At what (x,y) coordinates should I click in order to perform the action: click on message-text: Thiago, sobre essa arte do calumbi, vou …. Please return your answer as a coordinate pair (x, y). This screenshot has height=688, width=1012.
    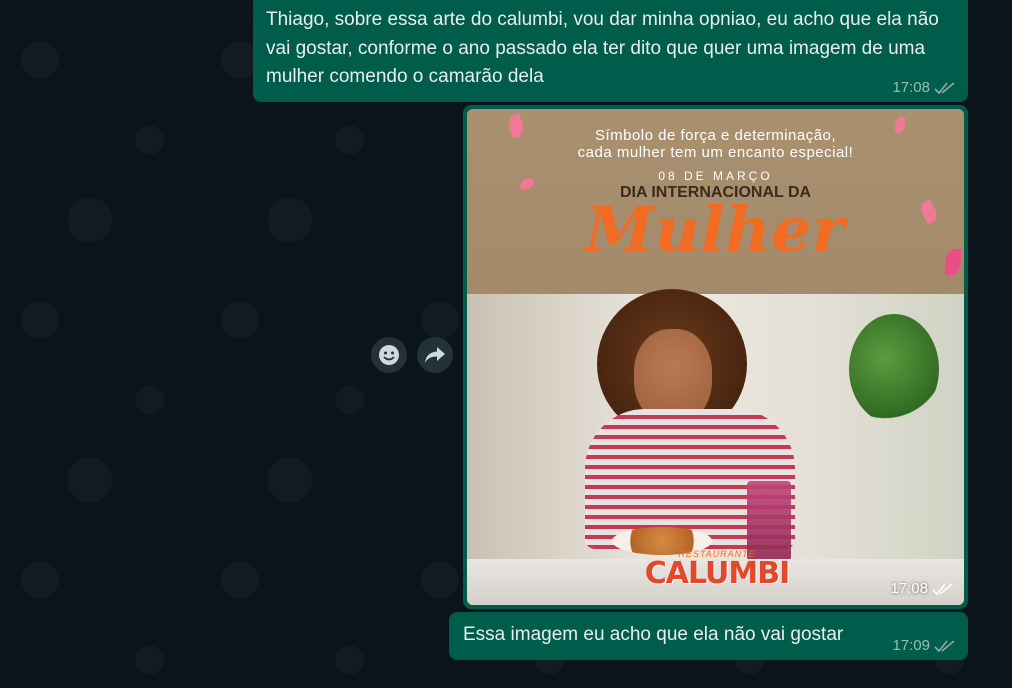
    Looking at the image, I should click on (602, 48).